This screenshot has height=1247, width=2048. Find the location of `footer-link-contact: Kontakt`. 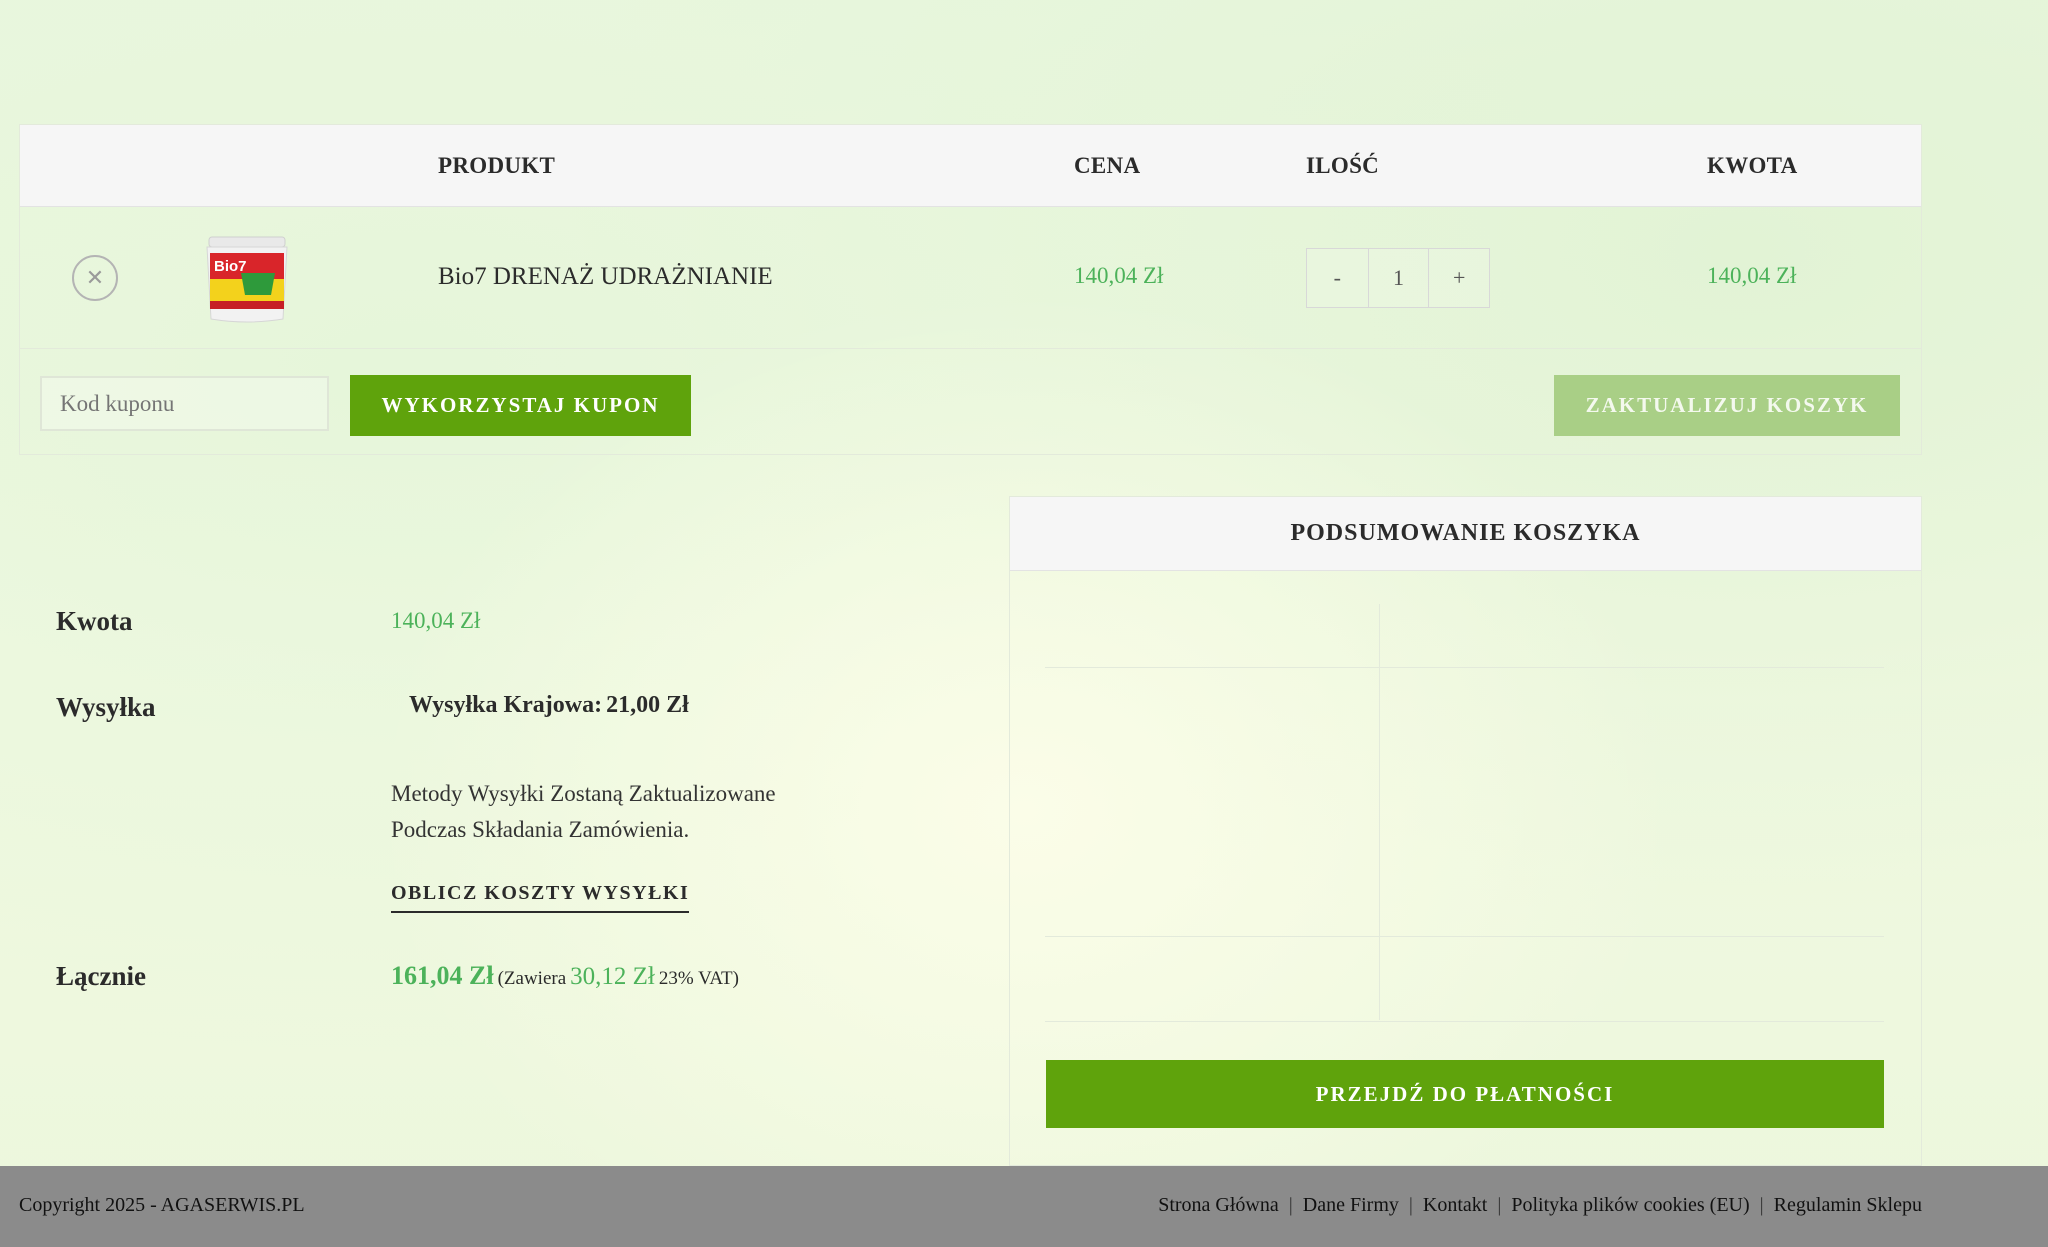

footer-link-contact: Kontakt is located at coordinates (1455, 1205).